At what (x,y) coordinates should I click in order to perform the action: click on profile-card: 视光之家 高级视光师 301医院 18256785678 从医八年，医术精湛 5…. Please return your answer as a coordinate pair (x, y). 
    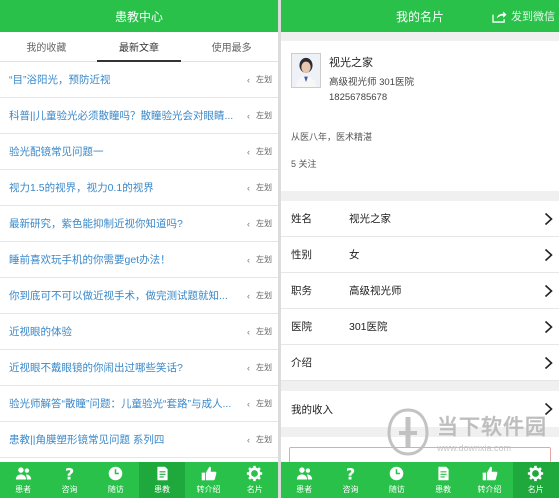
    Looking at the image, I should click on (420, 116).